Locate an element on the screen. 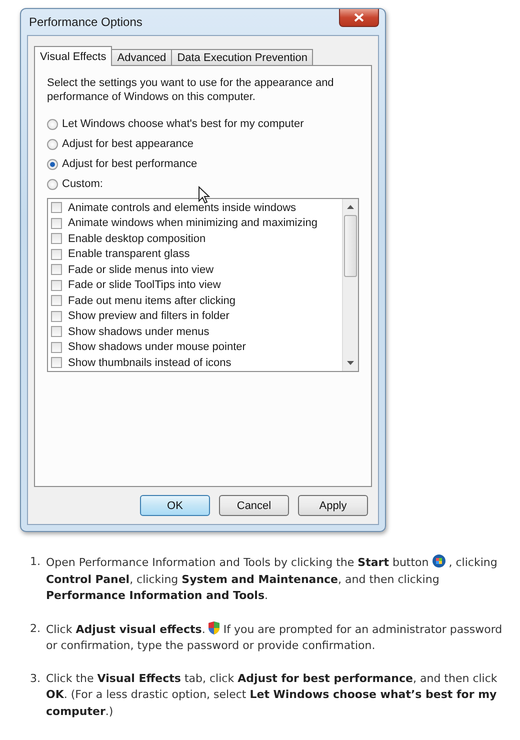 The image size is (520, 740). checkbox-label: Animate windows when minimizing and maximizing is located at coordinates (193, 223).